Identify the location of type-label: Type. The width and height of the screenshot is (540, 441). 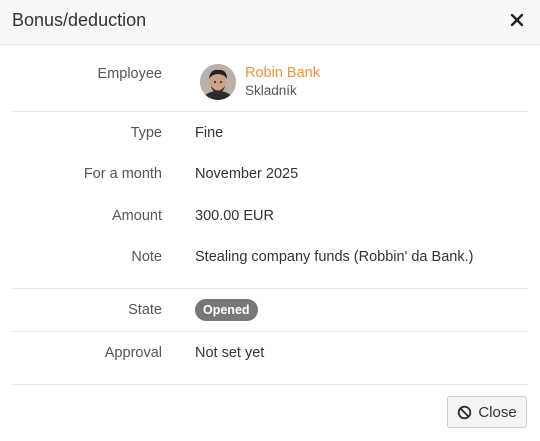
(146, 133).